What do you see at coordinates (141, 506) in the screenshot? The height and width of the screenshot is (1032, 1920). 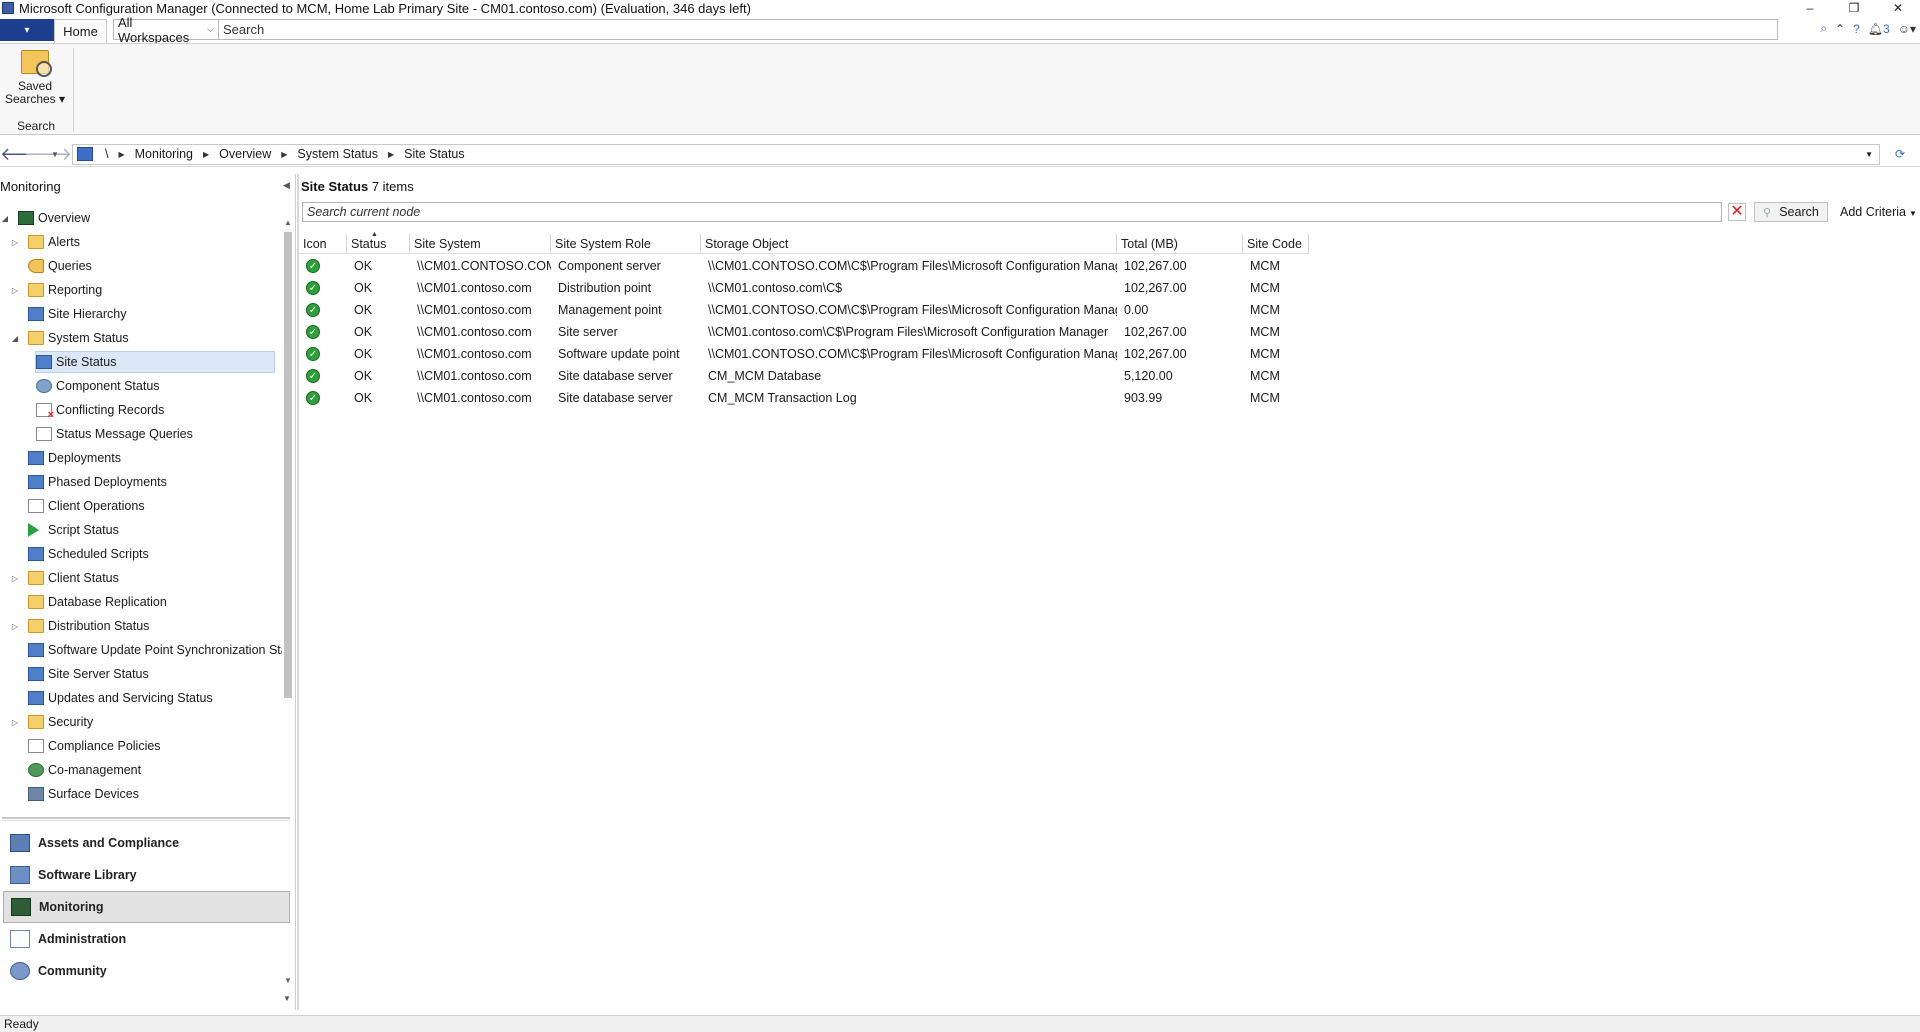 I see `nav-item: Client Operations` at bounding box center [141, 506].